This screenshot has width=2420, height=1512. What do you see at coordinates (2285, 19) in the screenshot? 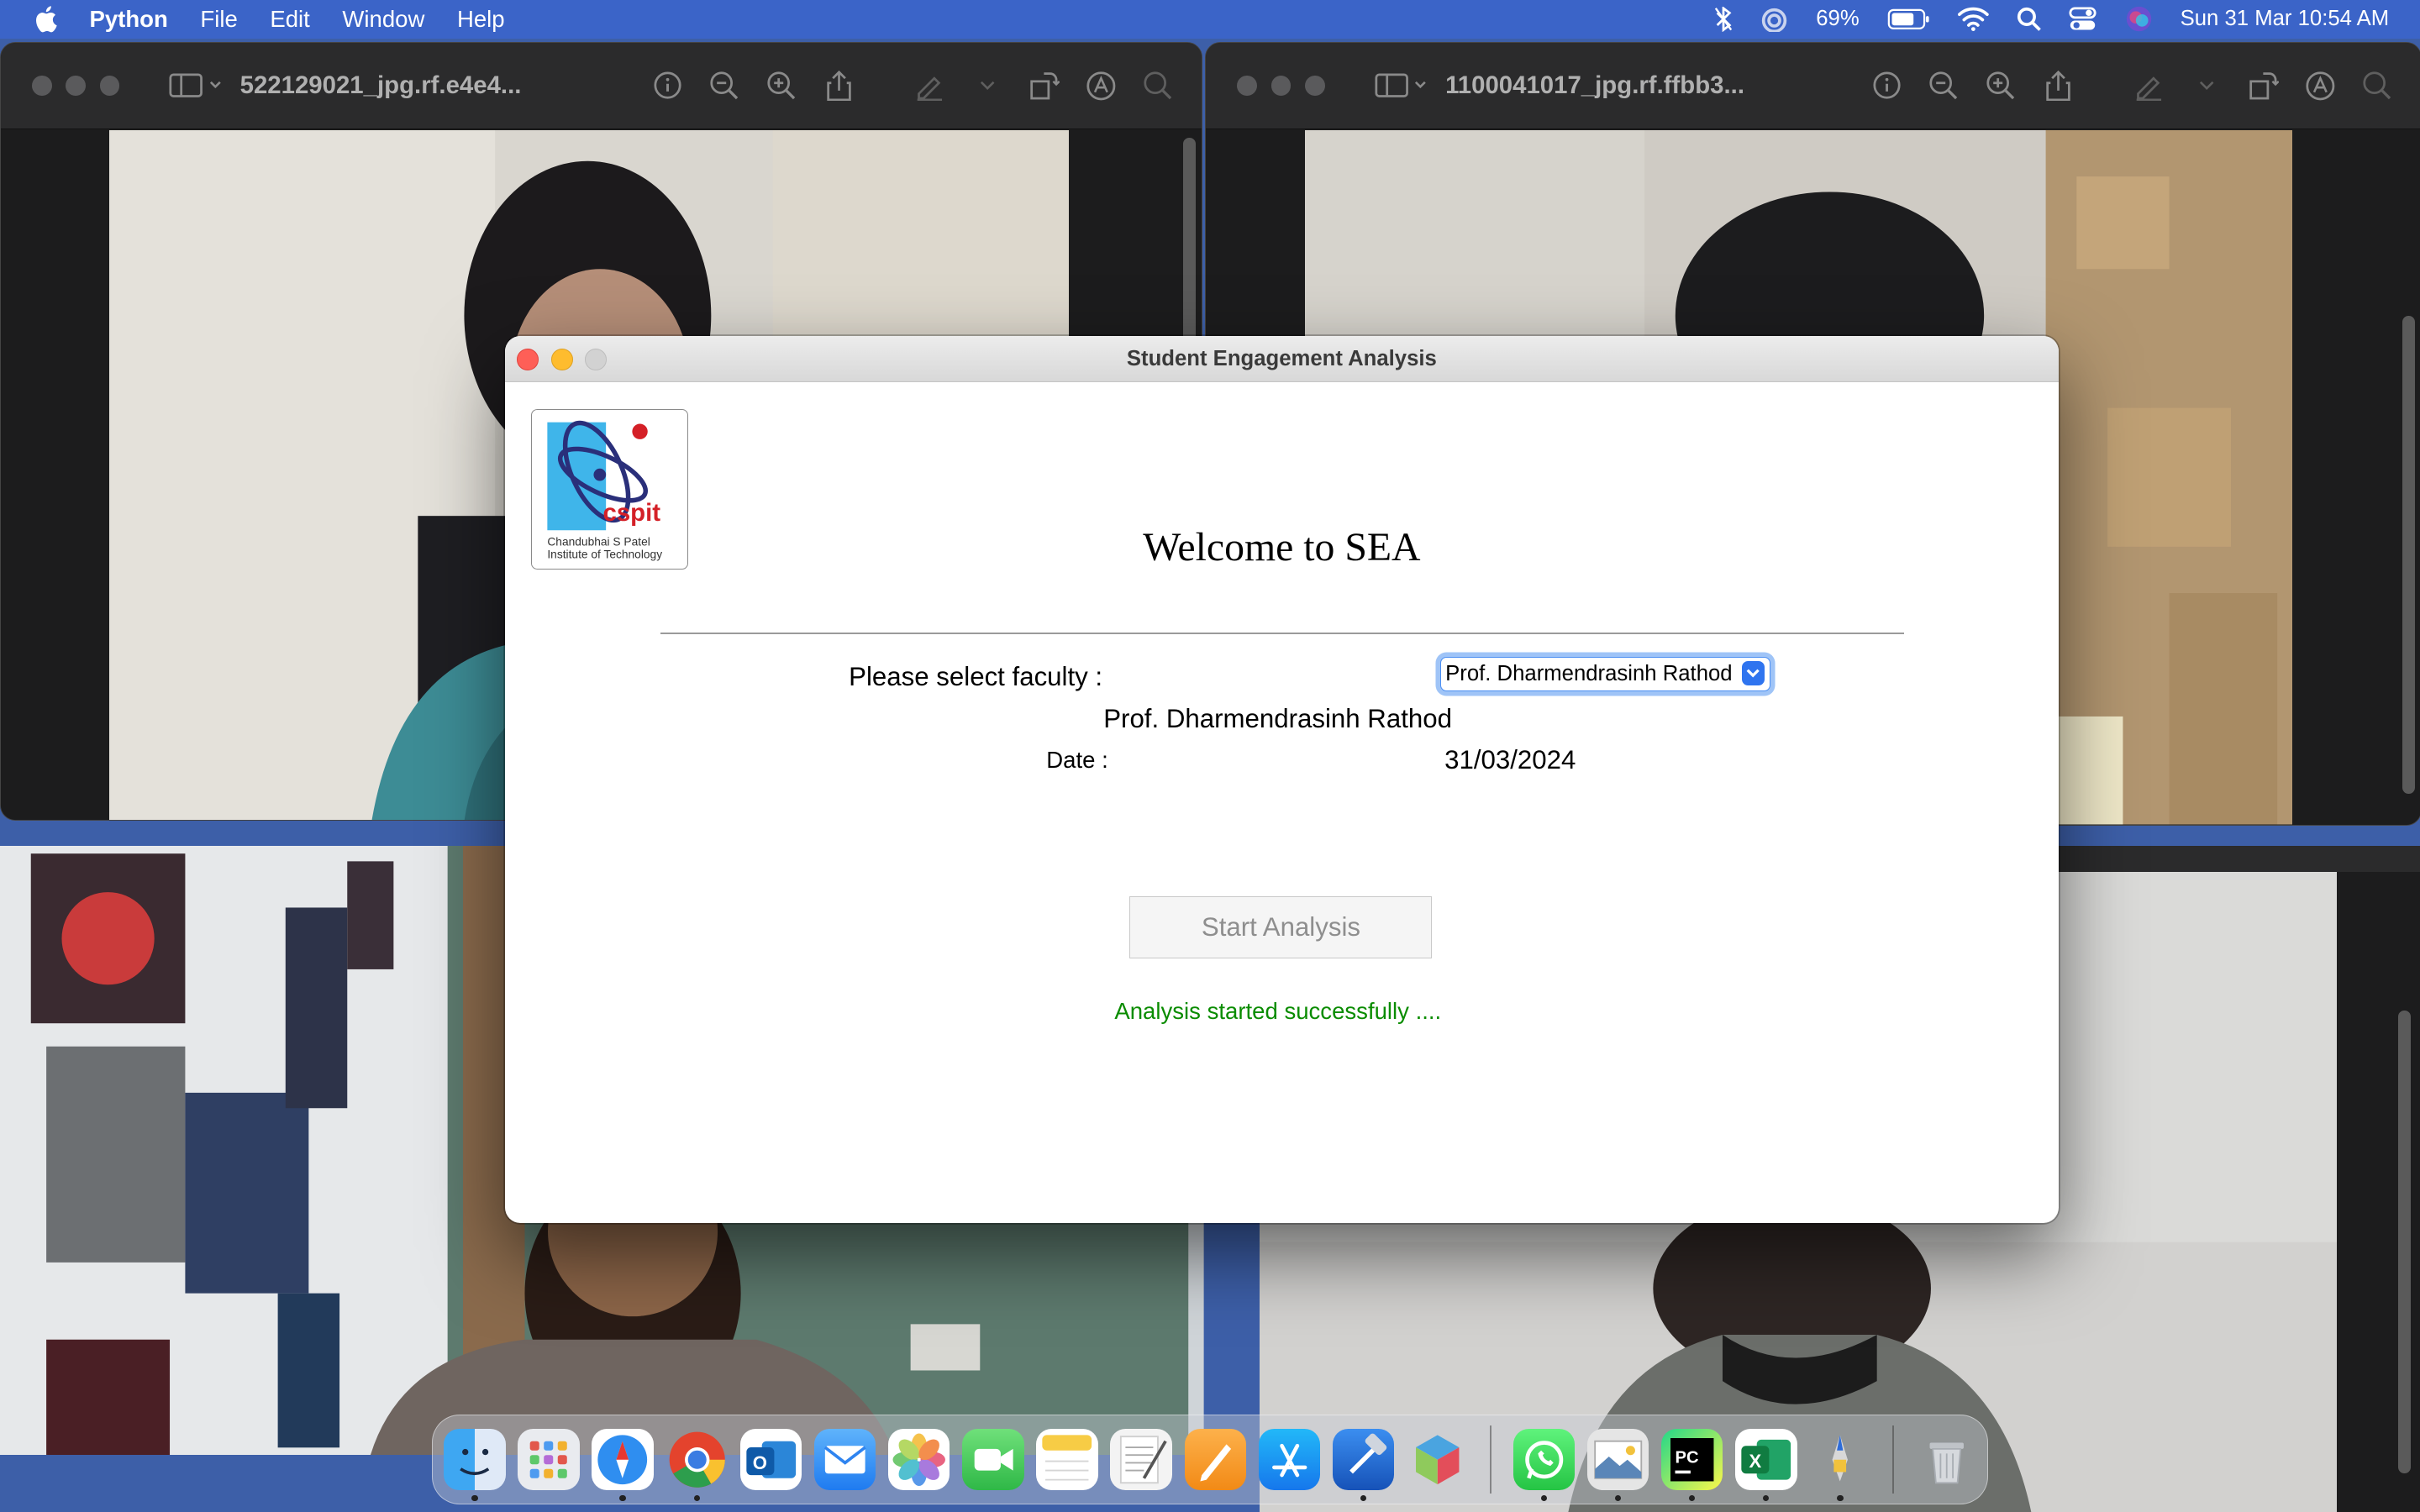
I see `menubar-clock: Sun 31 Mar 10:54 AM` at bounding box center [2285, 19].